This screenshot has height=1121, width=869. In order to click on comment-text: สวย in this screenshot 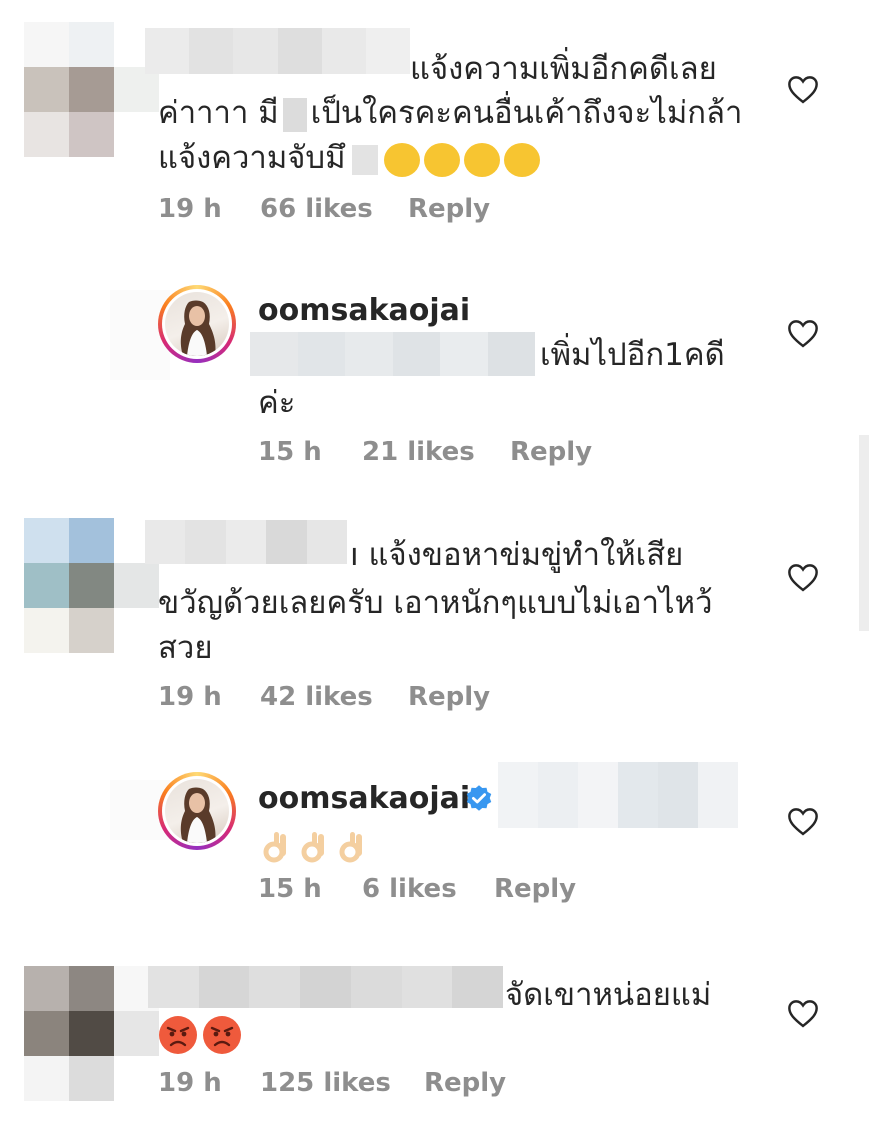, I will do `click(185, 648)`.